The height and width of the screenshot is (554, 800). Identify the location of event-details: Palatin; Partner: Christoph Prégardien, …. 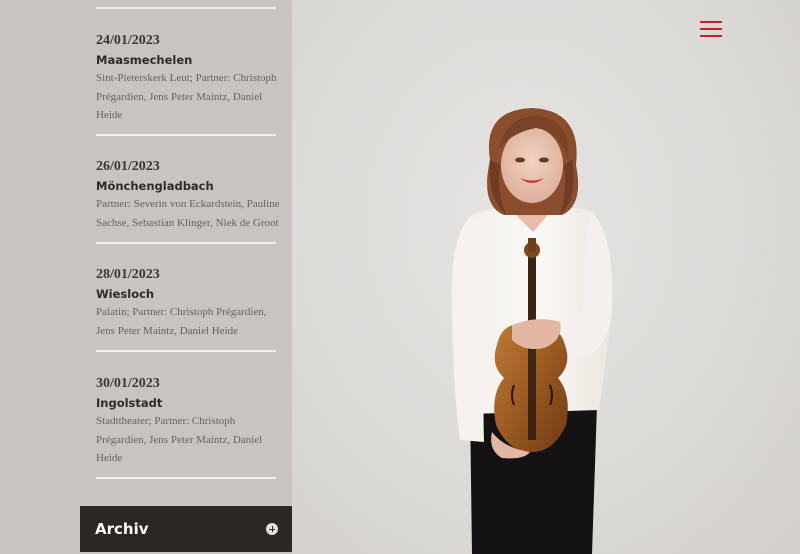
(181, 321).